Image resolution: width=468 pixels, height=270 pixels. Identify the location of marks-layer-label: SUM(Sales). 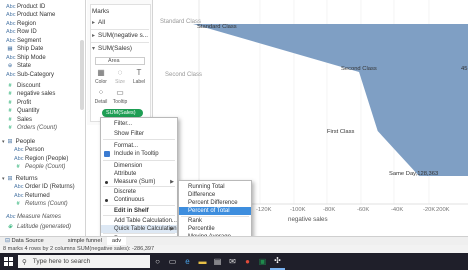
(115, 48).